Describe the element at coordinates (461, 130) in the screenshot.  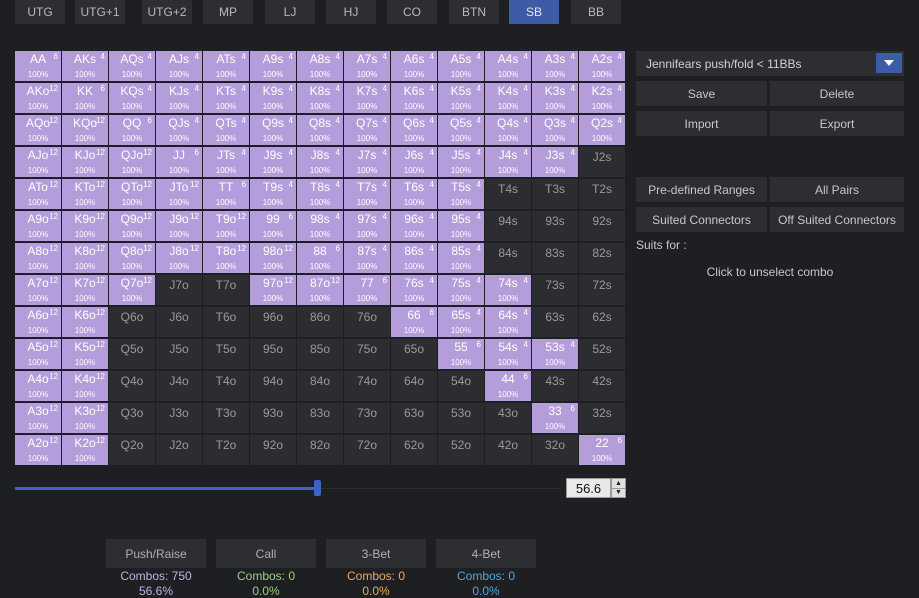
I see `hand-cell: Q5s 4 100%` at that location.